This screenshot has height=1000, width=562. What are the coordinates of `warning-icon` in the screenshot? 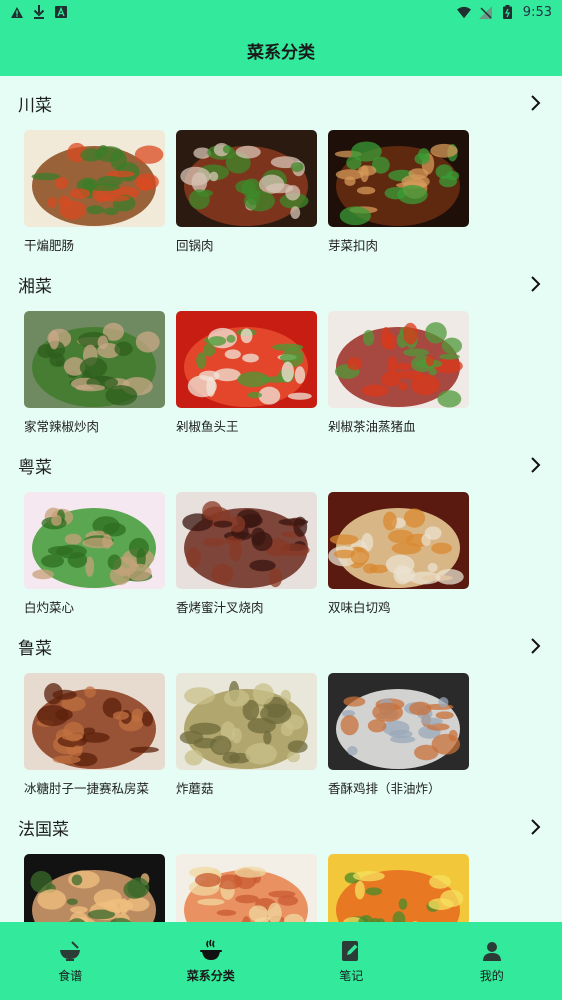 It's located at (17, 12).